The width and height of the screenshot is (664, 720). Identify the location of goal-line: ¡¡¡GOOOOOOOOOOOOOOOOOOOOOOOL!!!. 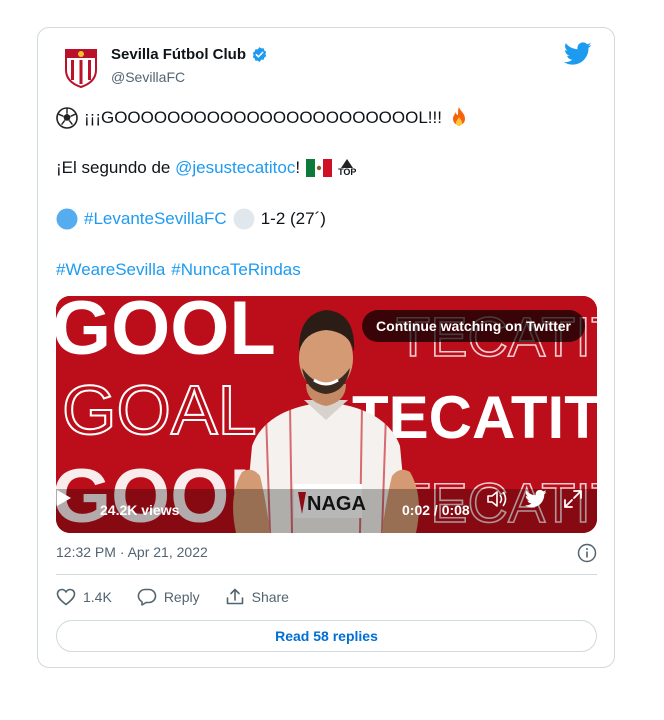
(263, 118).